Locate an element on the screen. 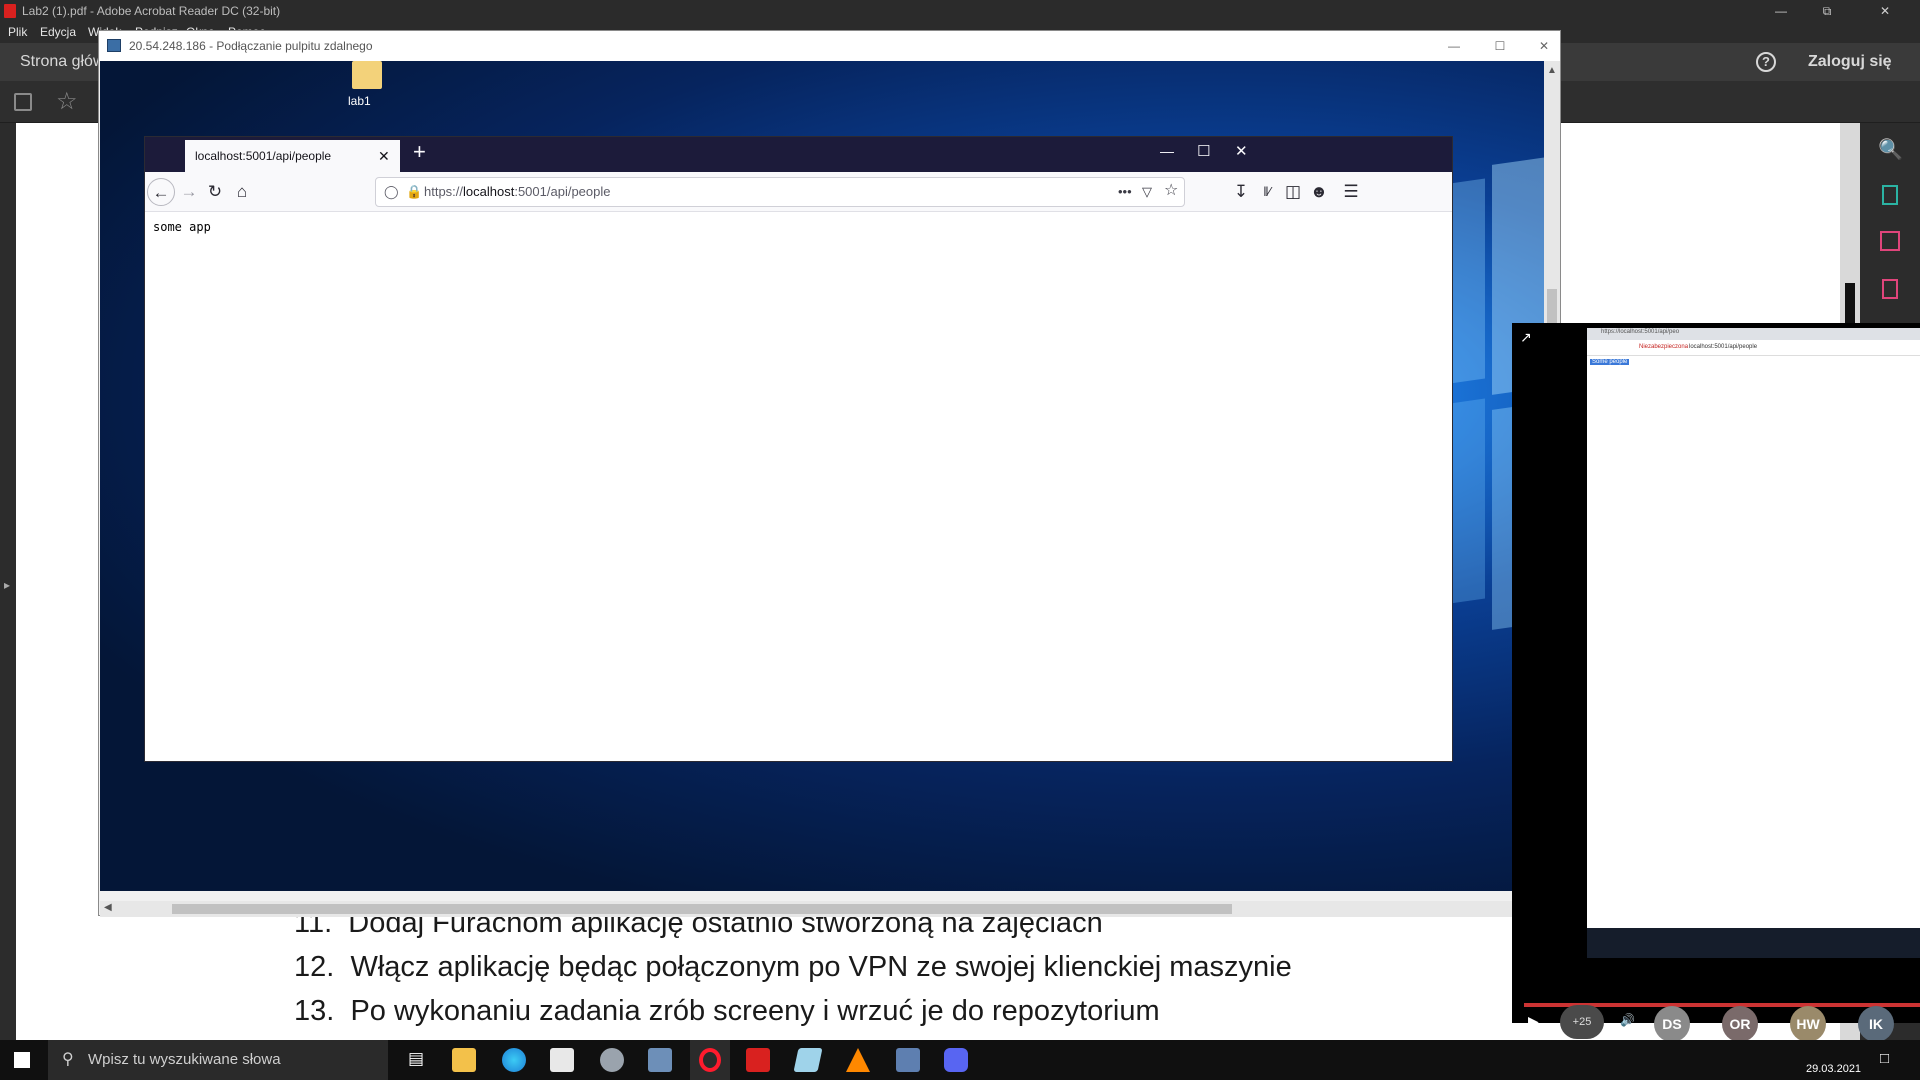 This screenshot has width=1920, height=1080. tab-close-icon: ✕ is located at coordinates (384, 156).